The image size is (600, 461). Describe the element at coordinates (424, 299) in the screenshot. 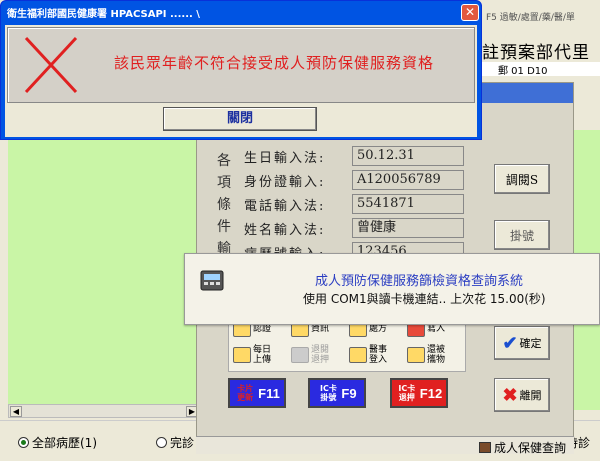

I see `toast-detail: 使用 COM1與讀卡機連結.. 上次花 15.00(秒)` at that location.